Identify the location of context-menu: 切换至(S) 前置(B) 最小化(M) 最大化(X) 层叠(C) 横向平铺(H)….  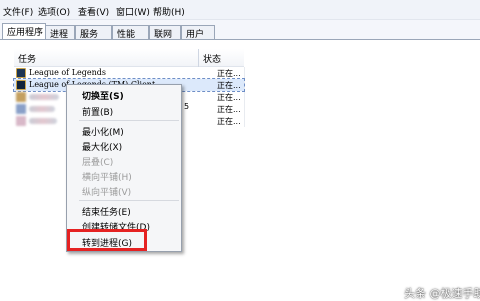
(124, 168).